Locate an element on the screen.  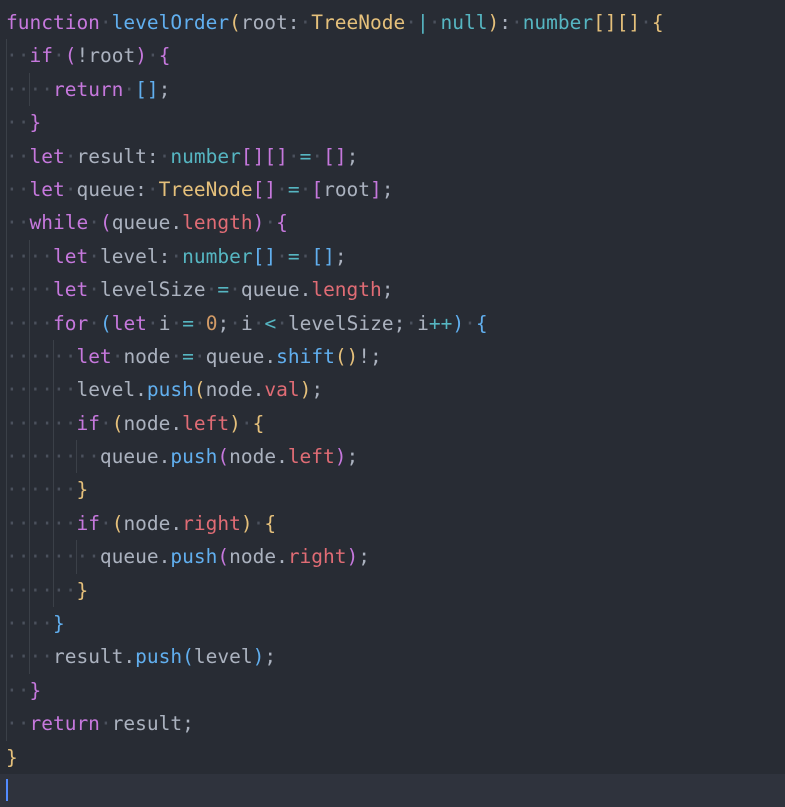
token-b3: ) is located at coordinates (258, 657).